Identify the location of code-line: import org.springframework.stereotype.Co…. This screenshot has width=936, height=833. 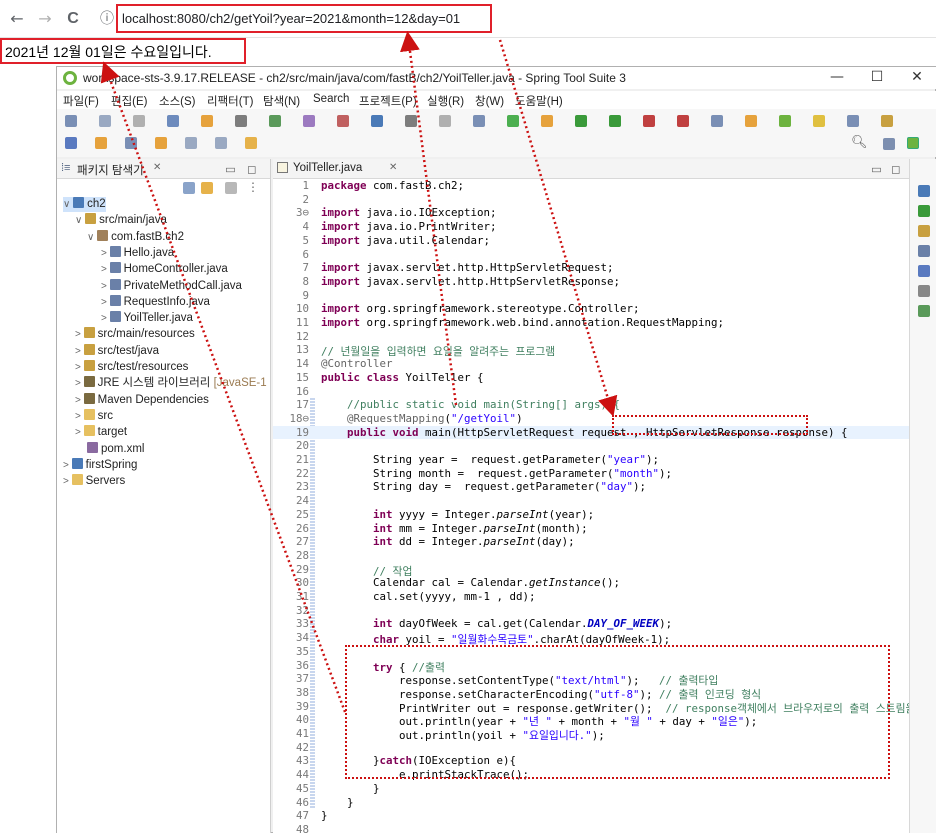
(480, 308).